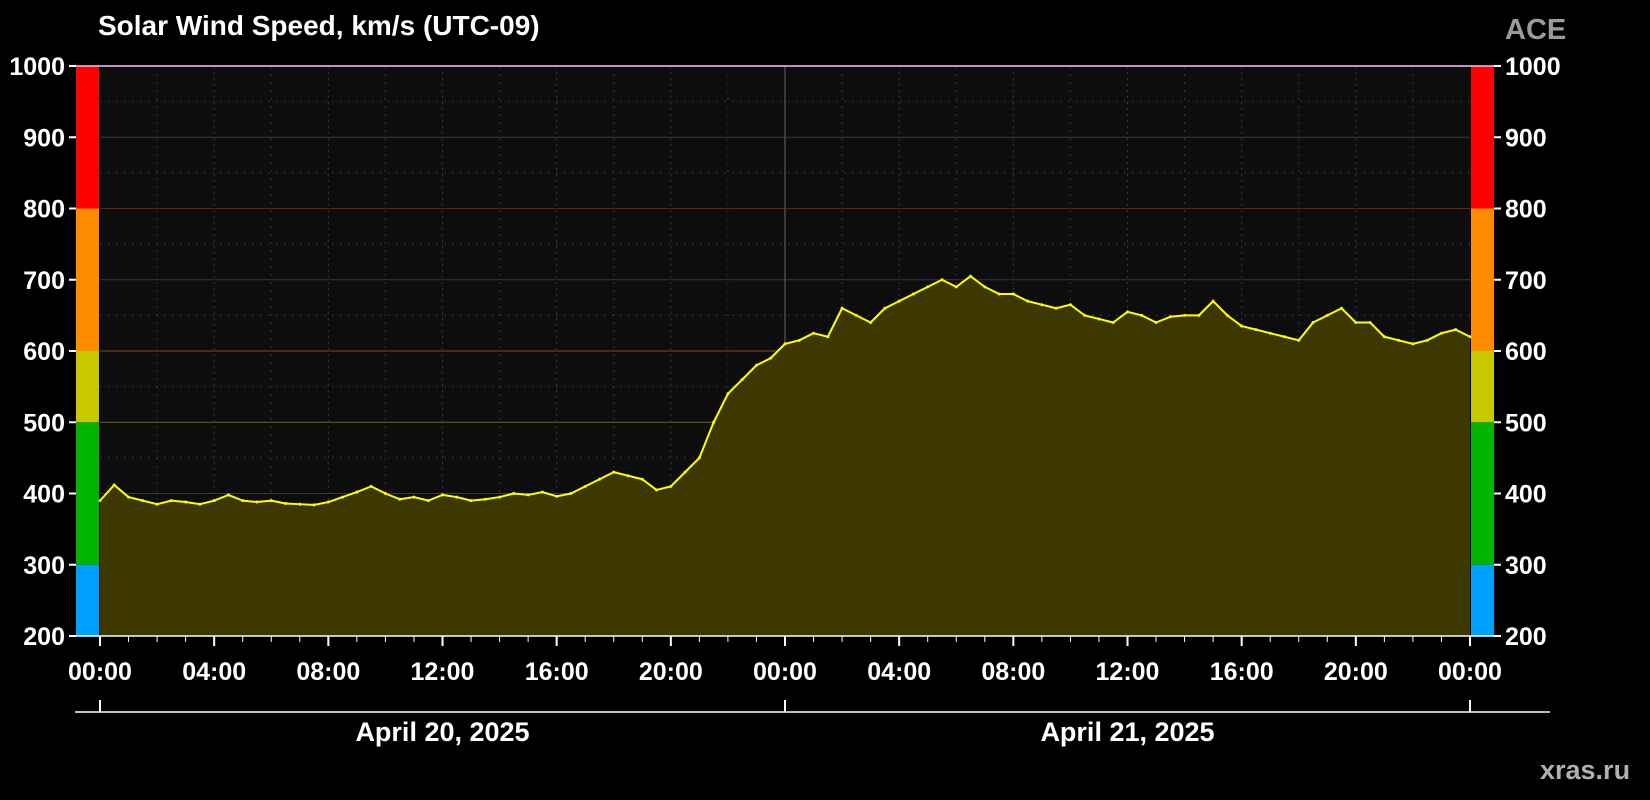 The width and height of the screenshot is (1650, 800). I want to click on y-tick-label-right: 900, so click(1526, 138).